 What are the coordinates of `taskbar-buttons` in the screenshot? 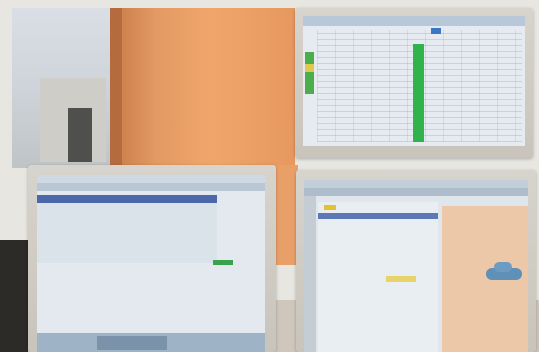 It's located at (132, 343).